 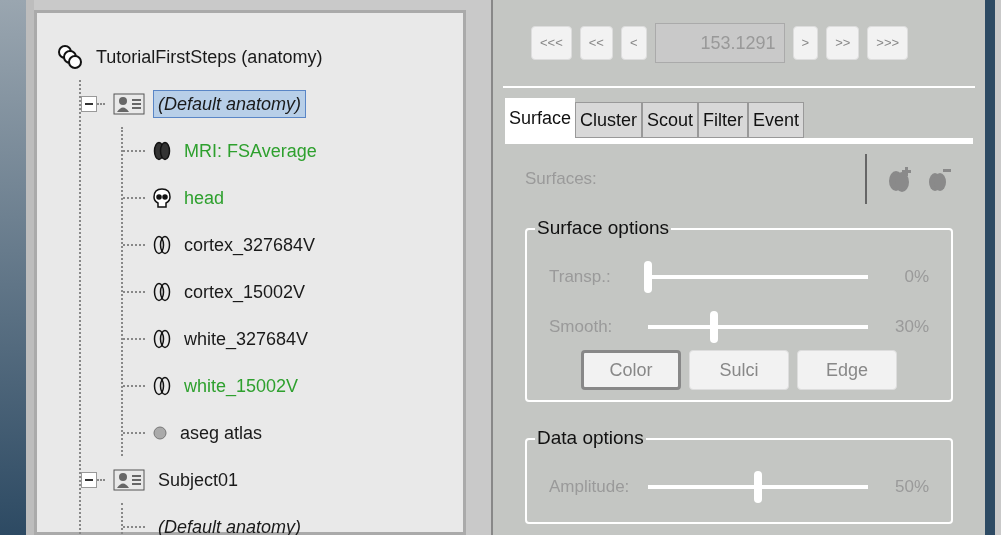 I want to click on tab: Scout, so click(x=670, y=120).